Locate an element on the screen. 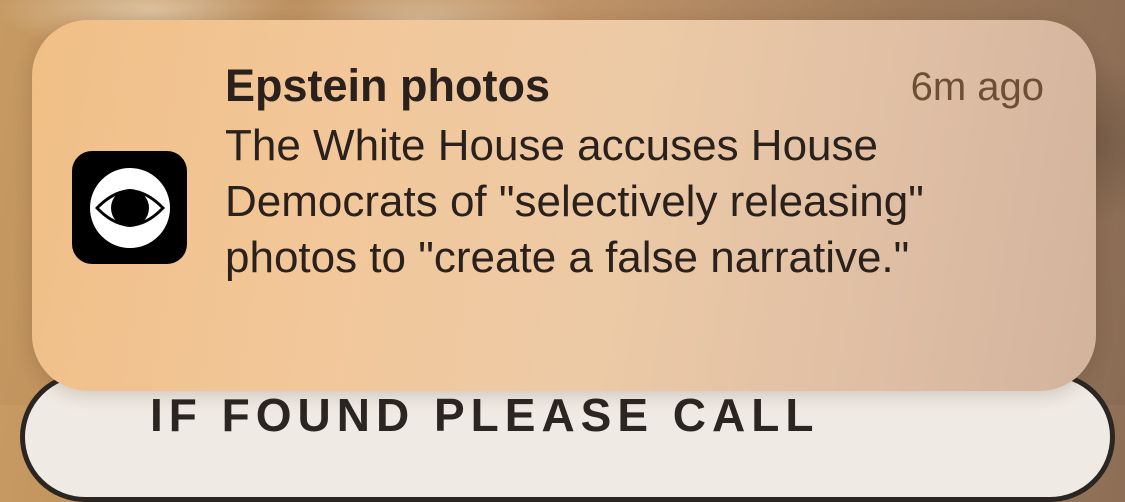 This screenshot has height=502, width=1125. background-tag-text: IF FOUND PLEASE CALL is located at coordinates (485, 415).